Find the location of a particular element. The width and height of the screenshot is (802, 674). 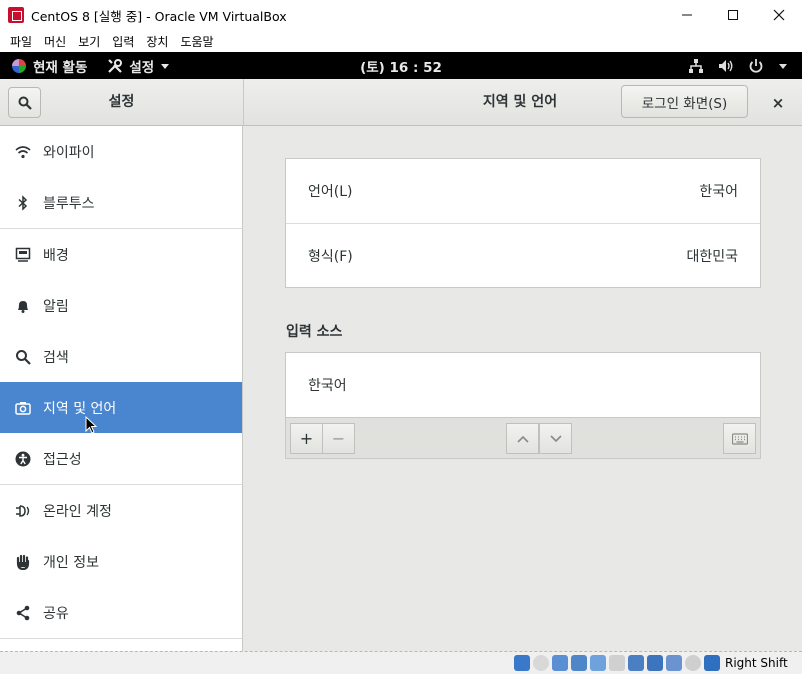

network-adapter-icon is located at coordinates (579, 663).